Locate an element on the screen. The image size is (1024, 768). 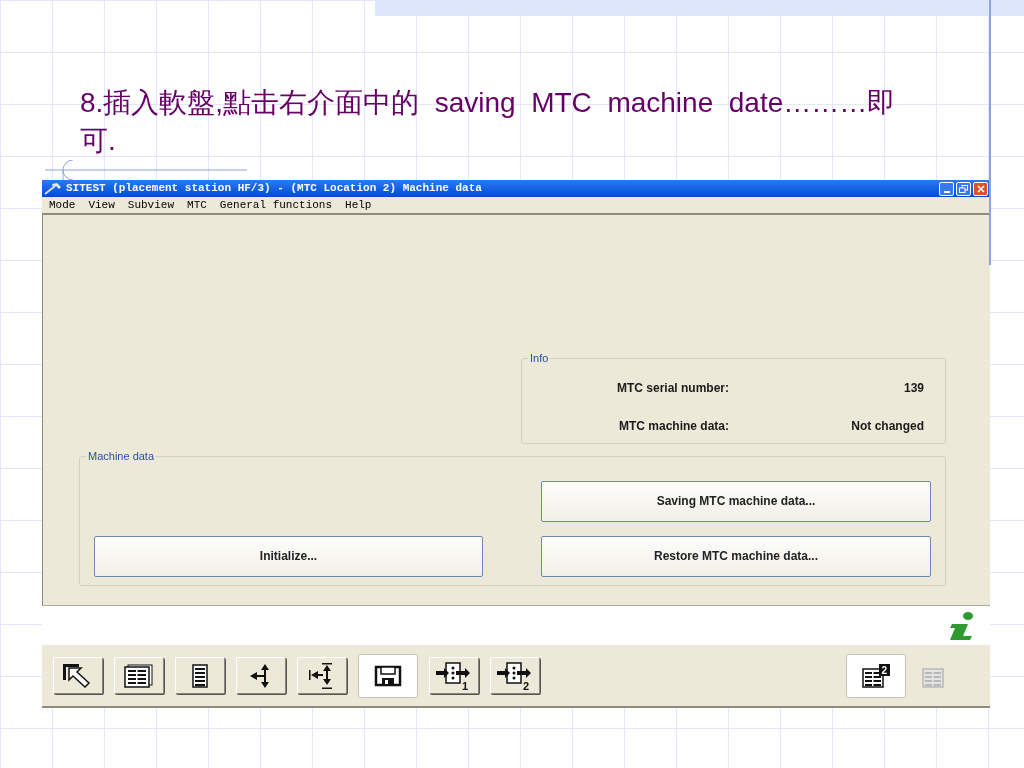
group-legend: Info is located at coordinates (539, 358).